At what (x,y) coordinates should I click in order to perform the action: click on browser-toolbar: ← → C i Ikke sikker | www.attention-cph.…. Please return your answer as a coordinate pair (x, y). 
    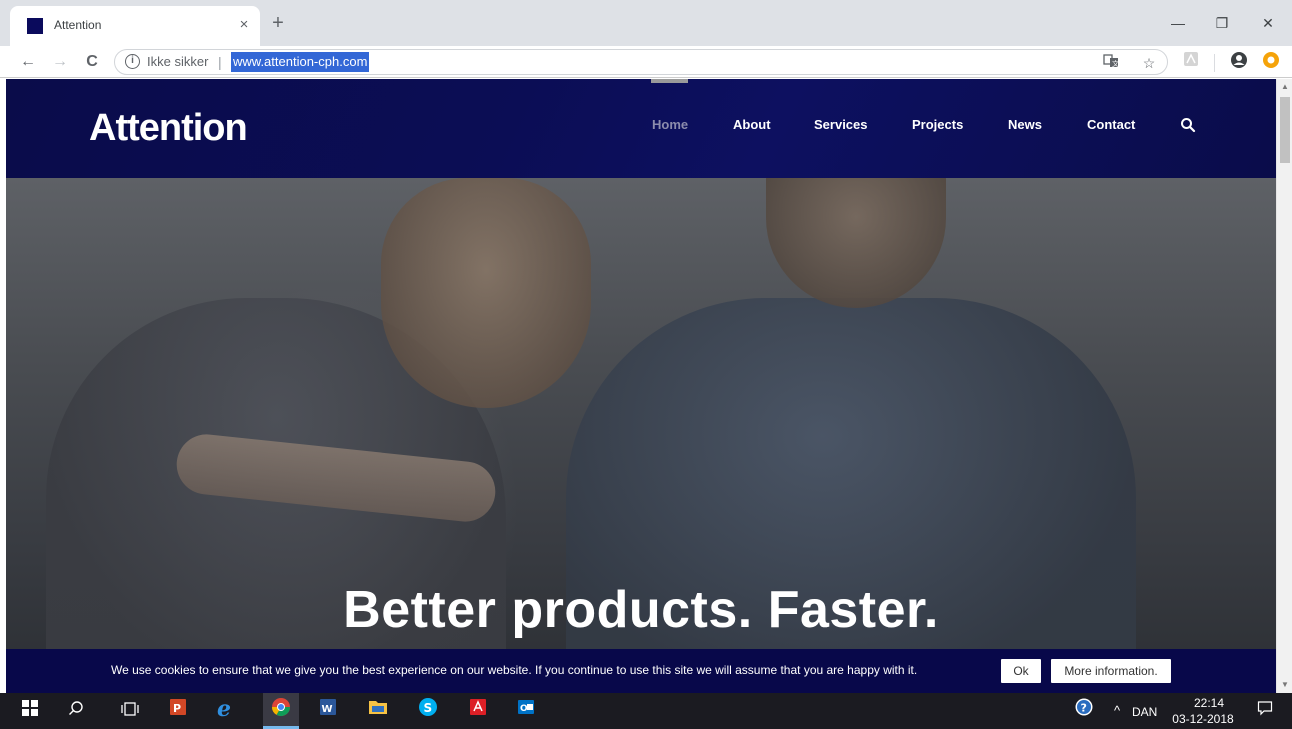
    Looking at the image, I should click on (646, 62).